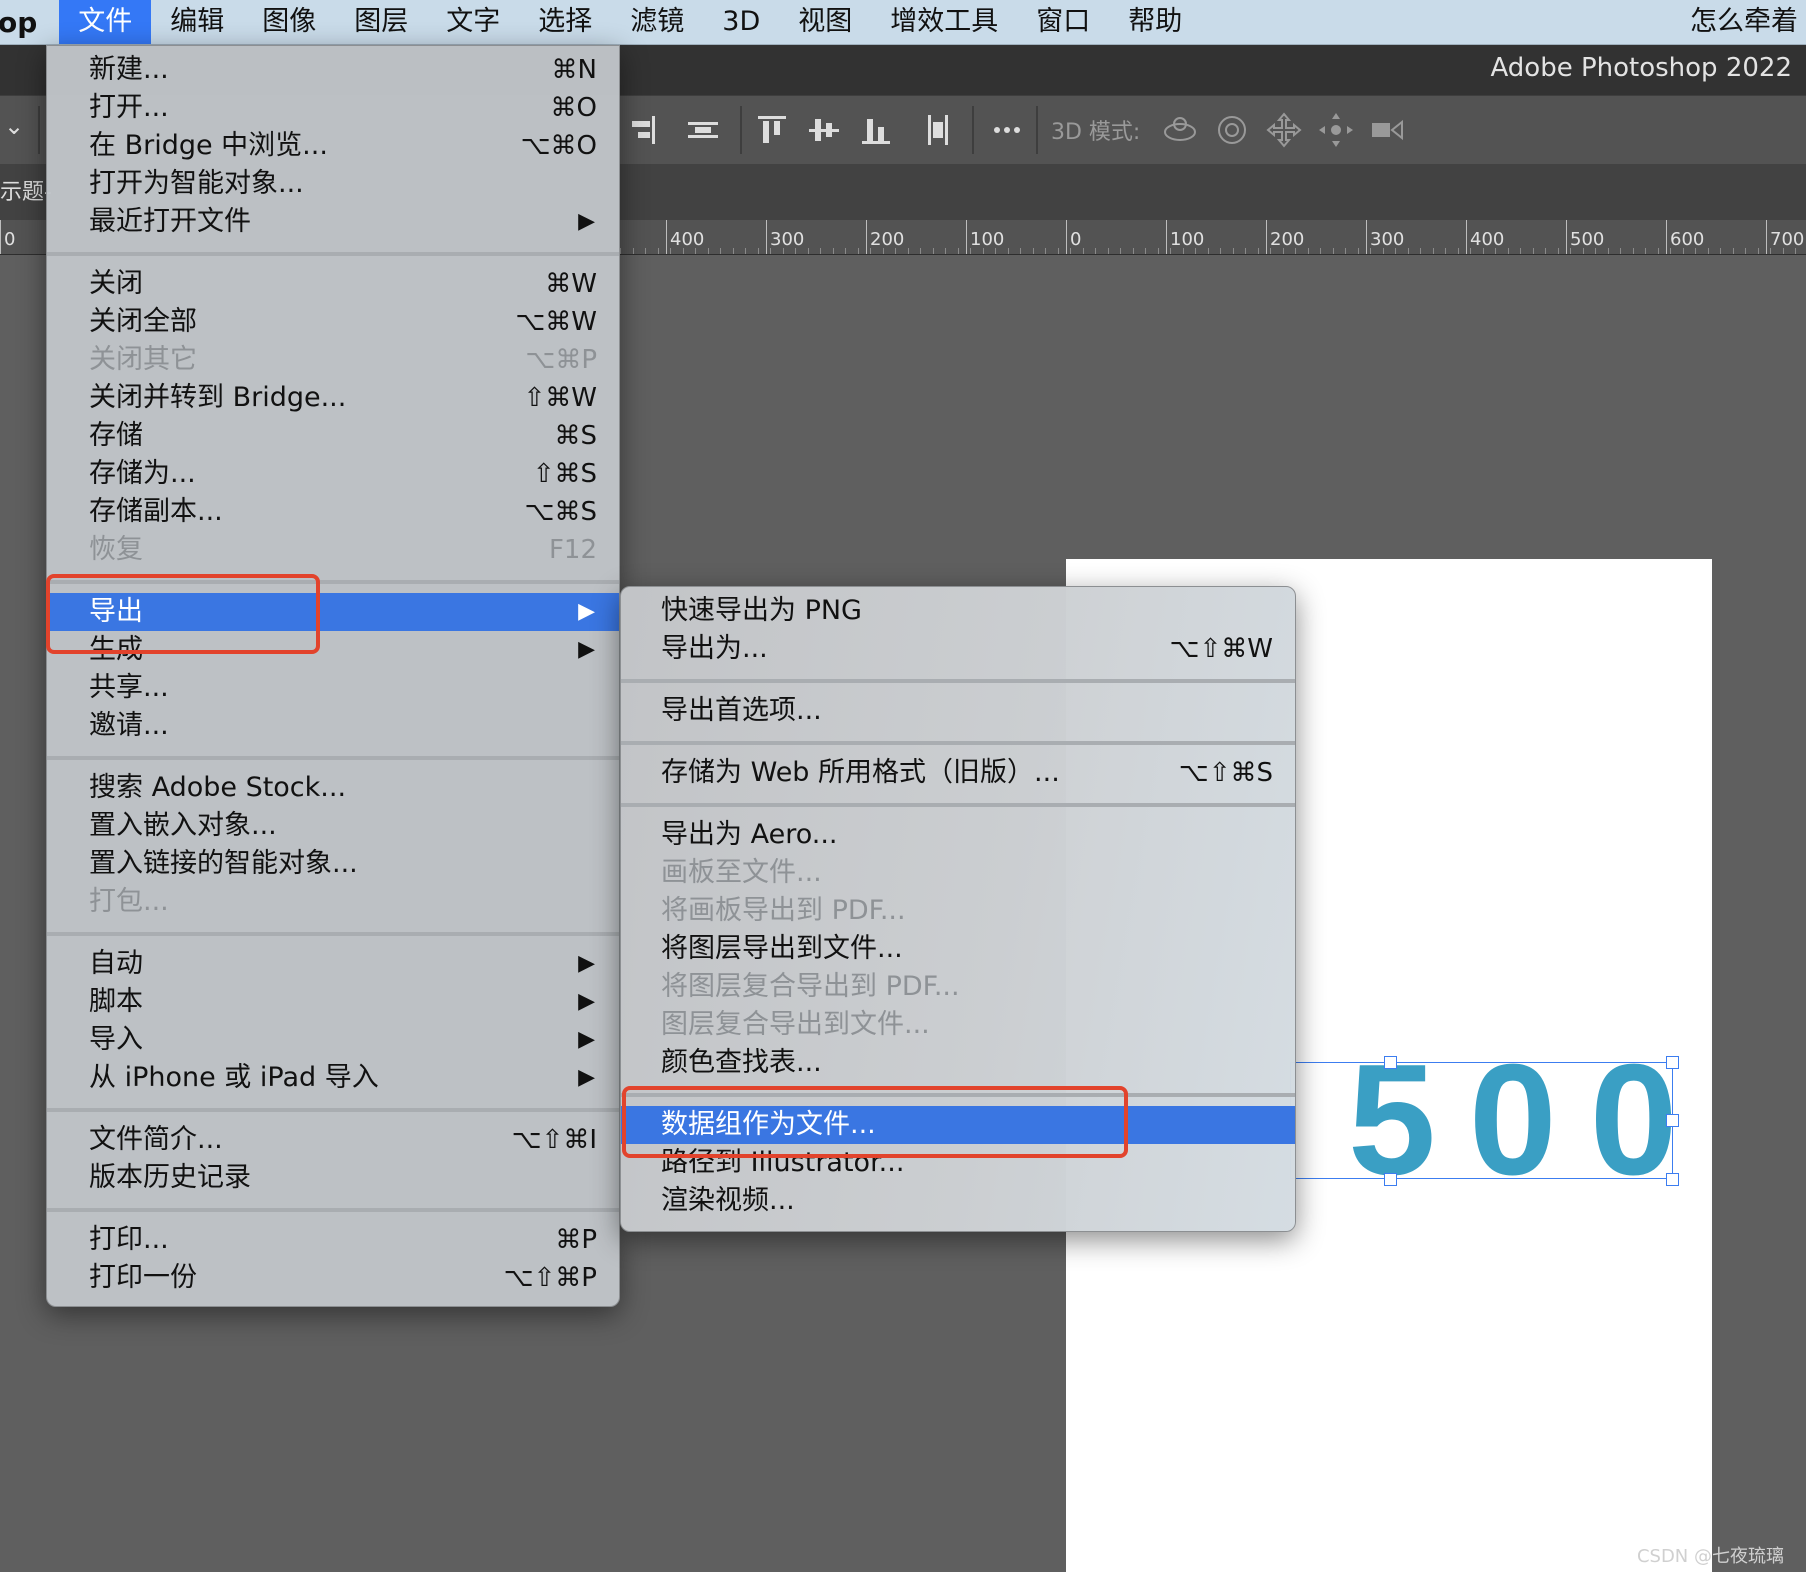 The image size is (1806, 1572). What do you see at coordinates (333, 1078) in the screenshot?
I see `file-menu-item: 从 iPhone 或 iPad 导入 ▶` at bounding box center [333, 1078].